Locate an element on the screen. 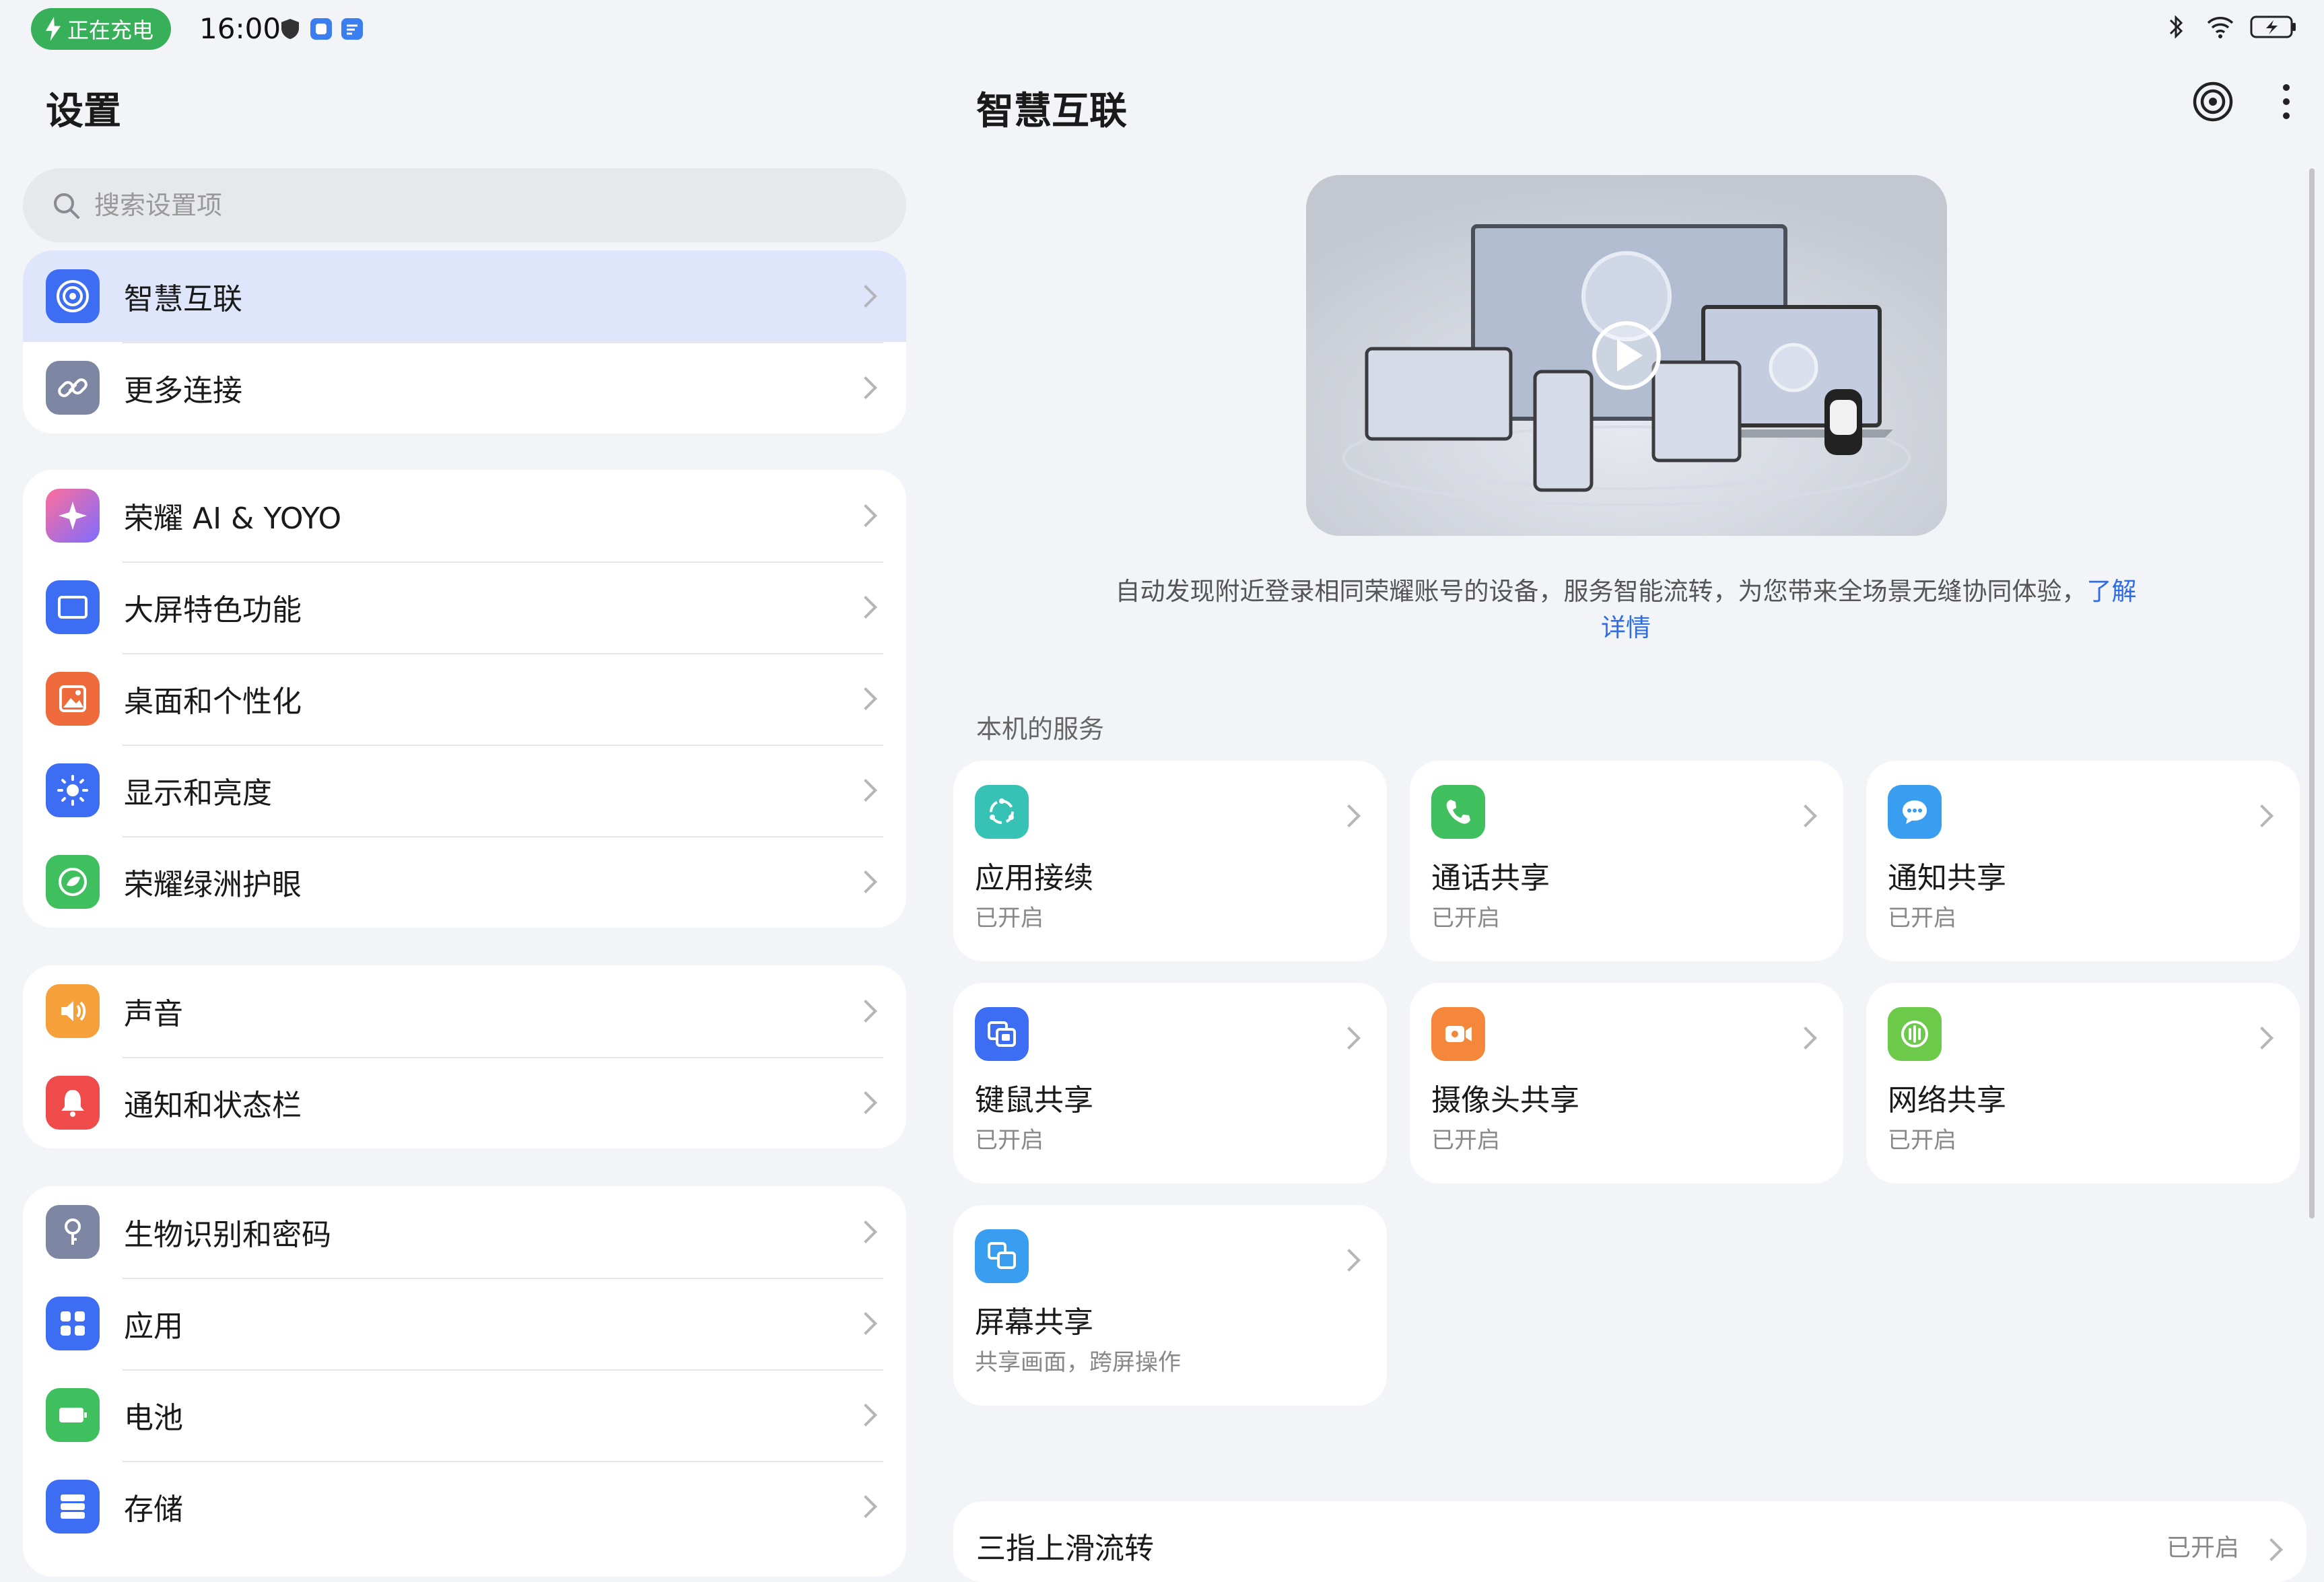 This screenshot has height=1582, width=2324. search-icon is located at coordinates (66, 206).